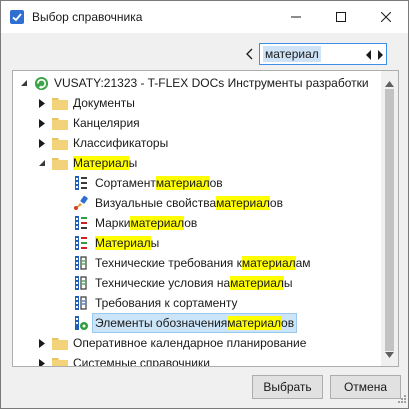 Image resolution: width=409 pixels, height=409 pixels. Describe the element at coordinates (303, 263) in the screenshot. I see `node-label-text: ам` at that location.